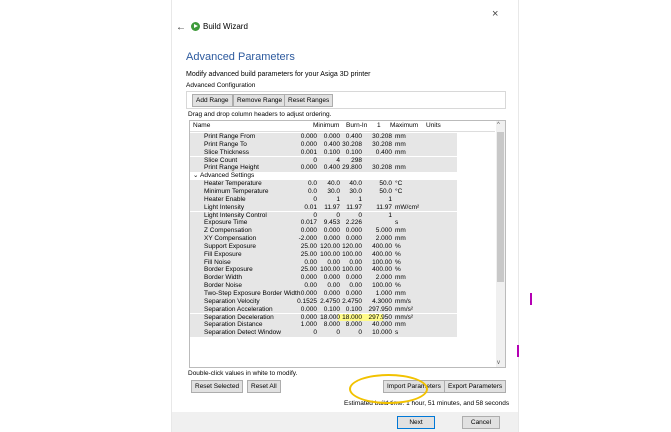  Describe the element at coordinates (360, 216) in the screenshot. I see `cell-layer-1: 0` at that location.